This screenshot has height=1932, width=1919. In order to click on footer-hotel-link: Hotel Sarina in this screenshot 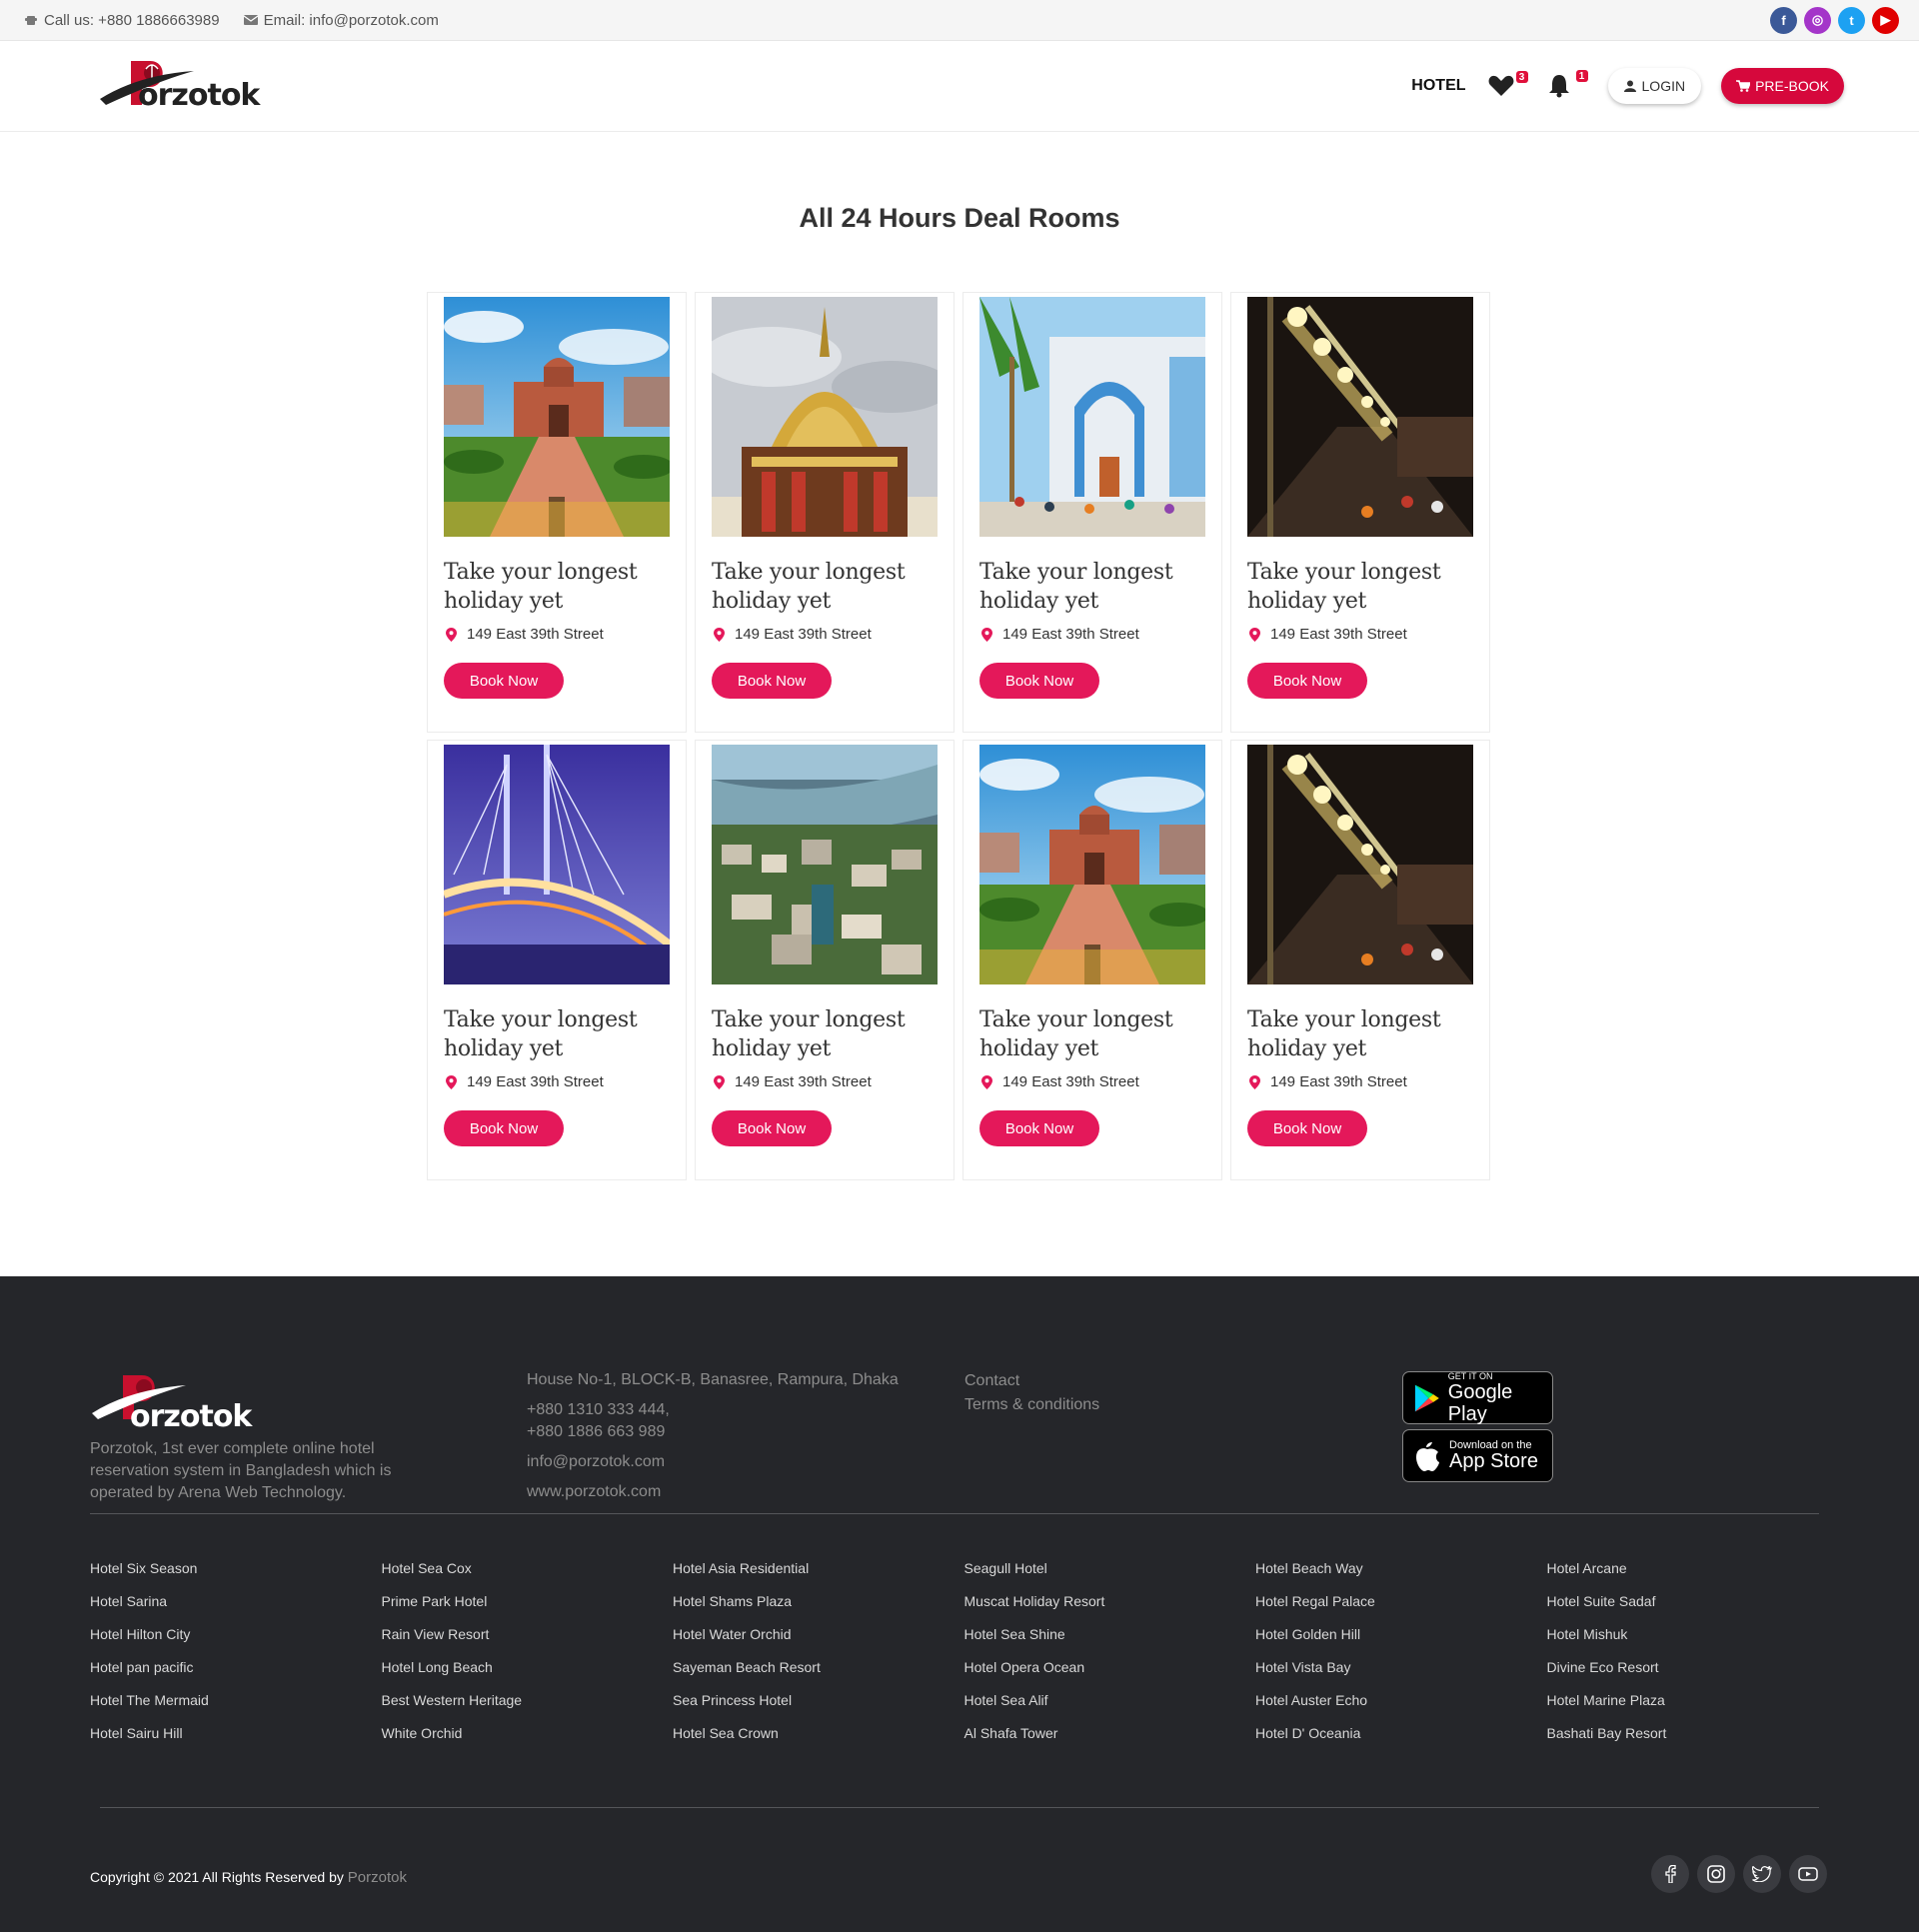, I will do `click(236, 1609)`.